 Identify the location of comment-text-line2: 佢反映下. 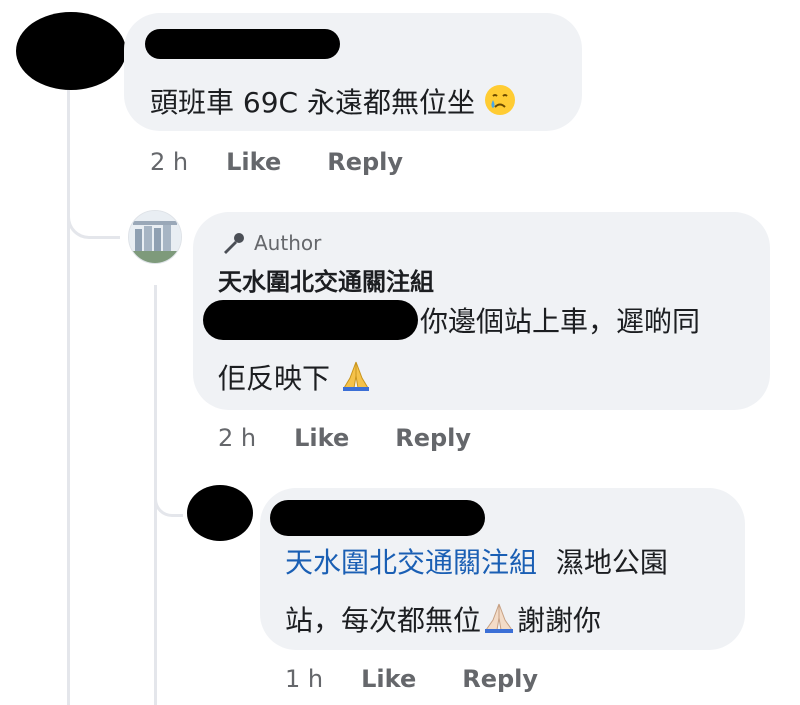
(295, 379).